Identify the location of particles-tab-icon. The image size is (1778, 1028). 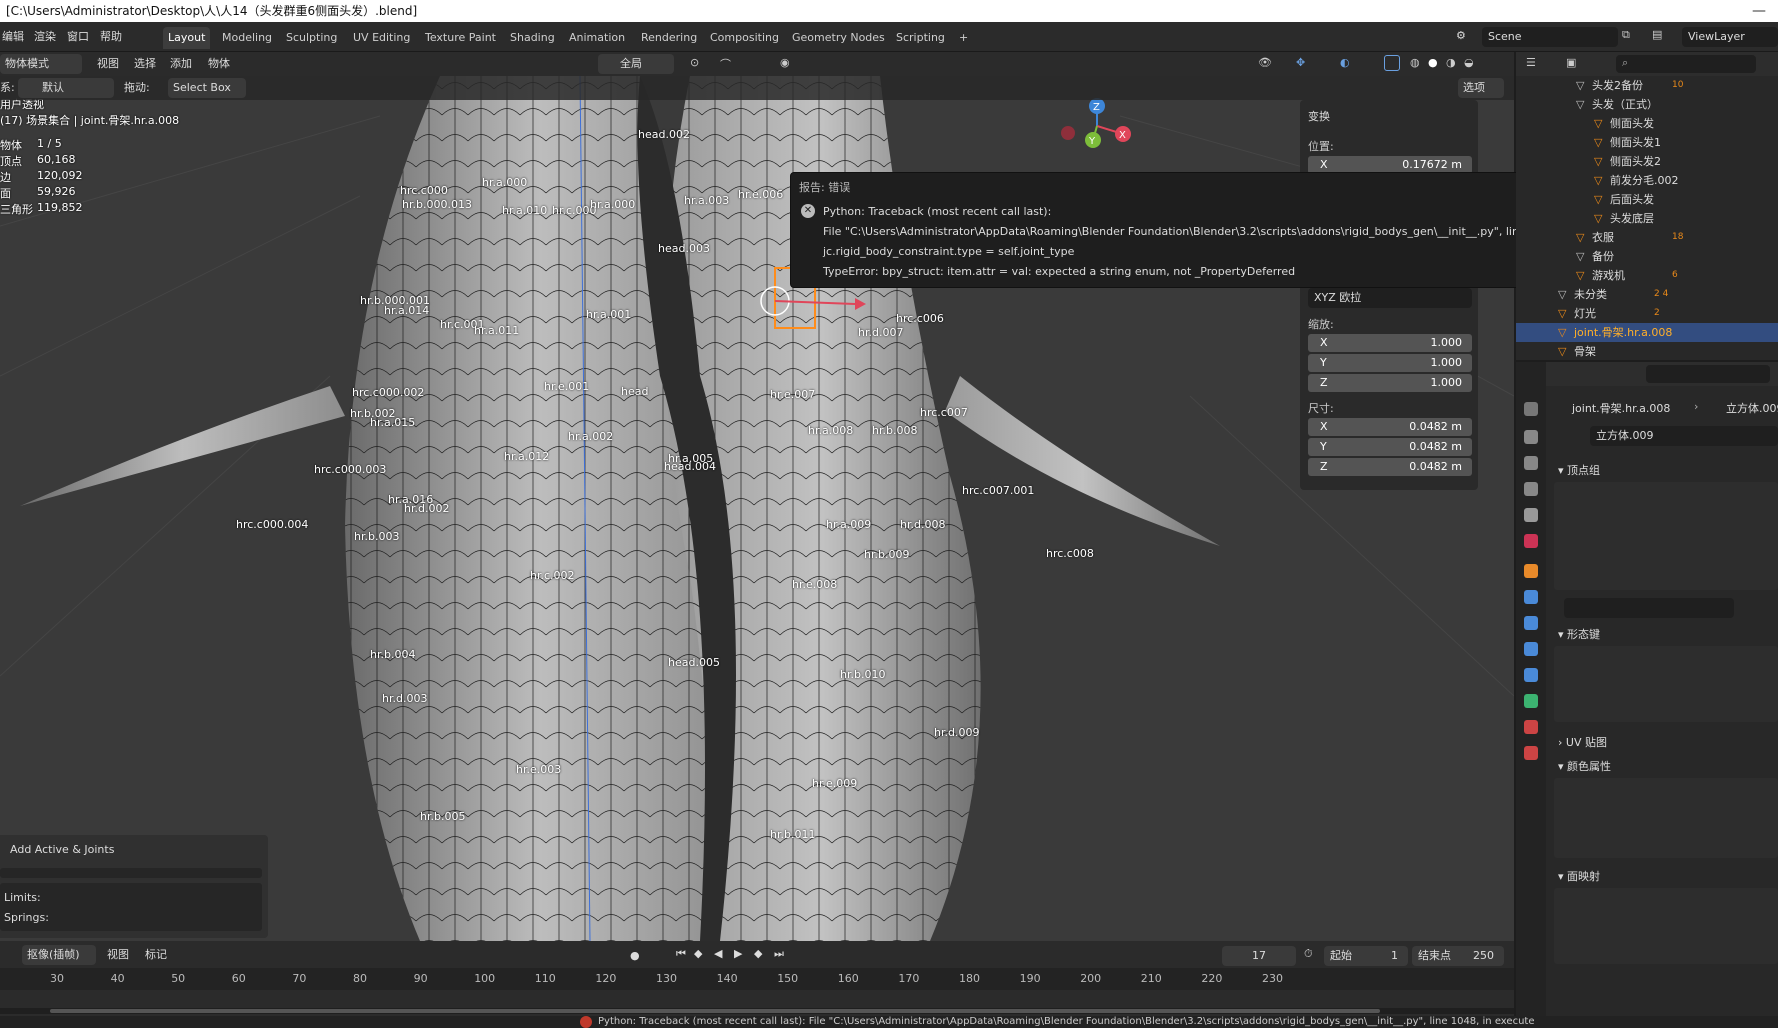
(1531, 623).